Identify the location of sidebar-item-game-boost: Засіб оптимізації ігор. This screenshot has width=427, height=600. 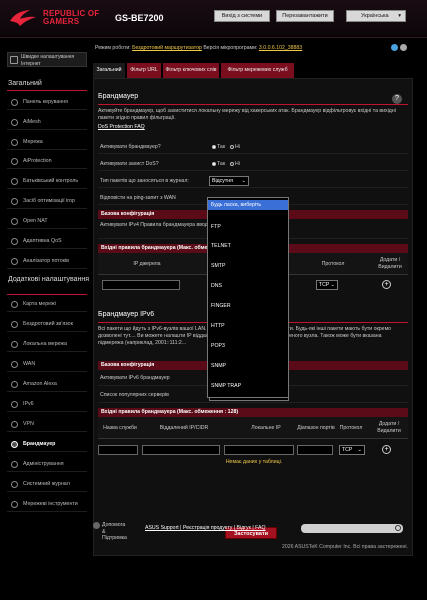
(47, 201).